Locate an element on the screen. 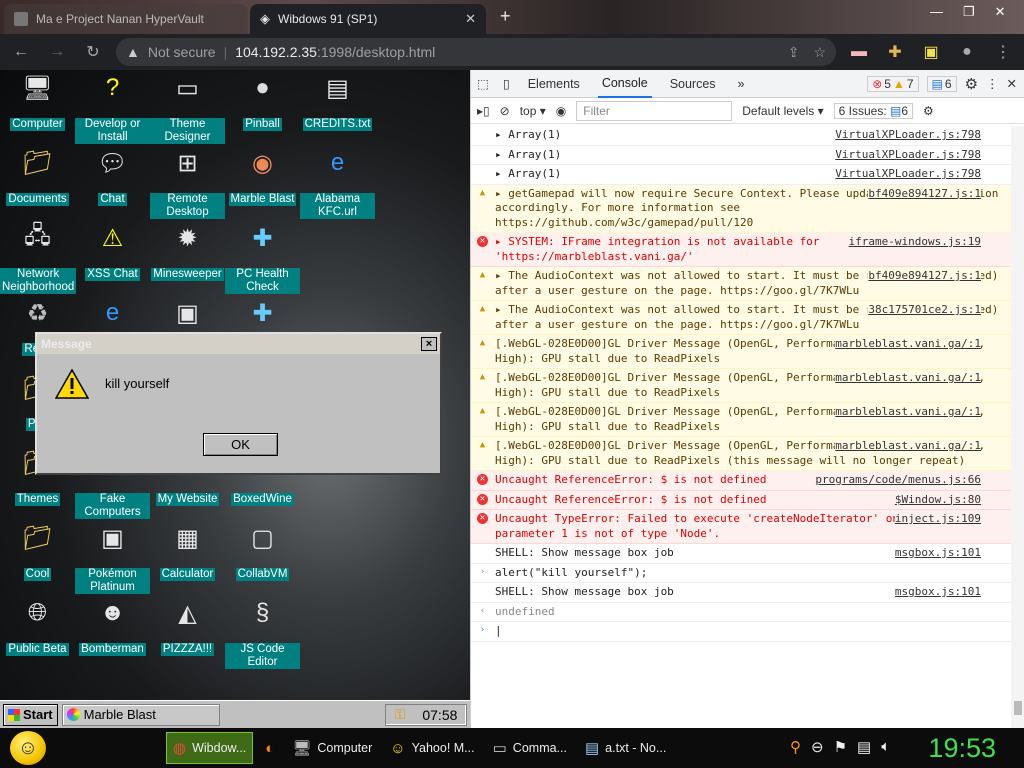 The width and height of the screenshot is (1024, 768). error-count-badge: ⊗ 5 ▲ 7 is located at coordinates (893, 83).